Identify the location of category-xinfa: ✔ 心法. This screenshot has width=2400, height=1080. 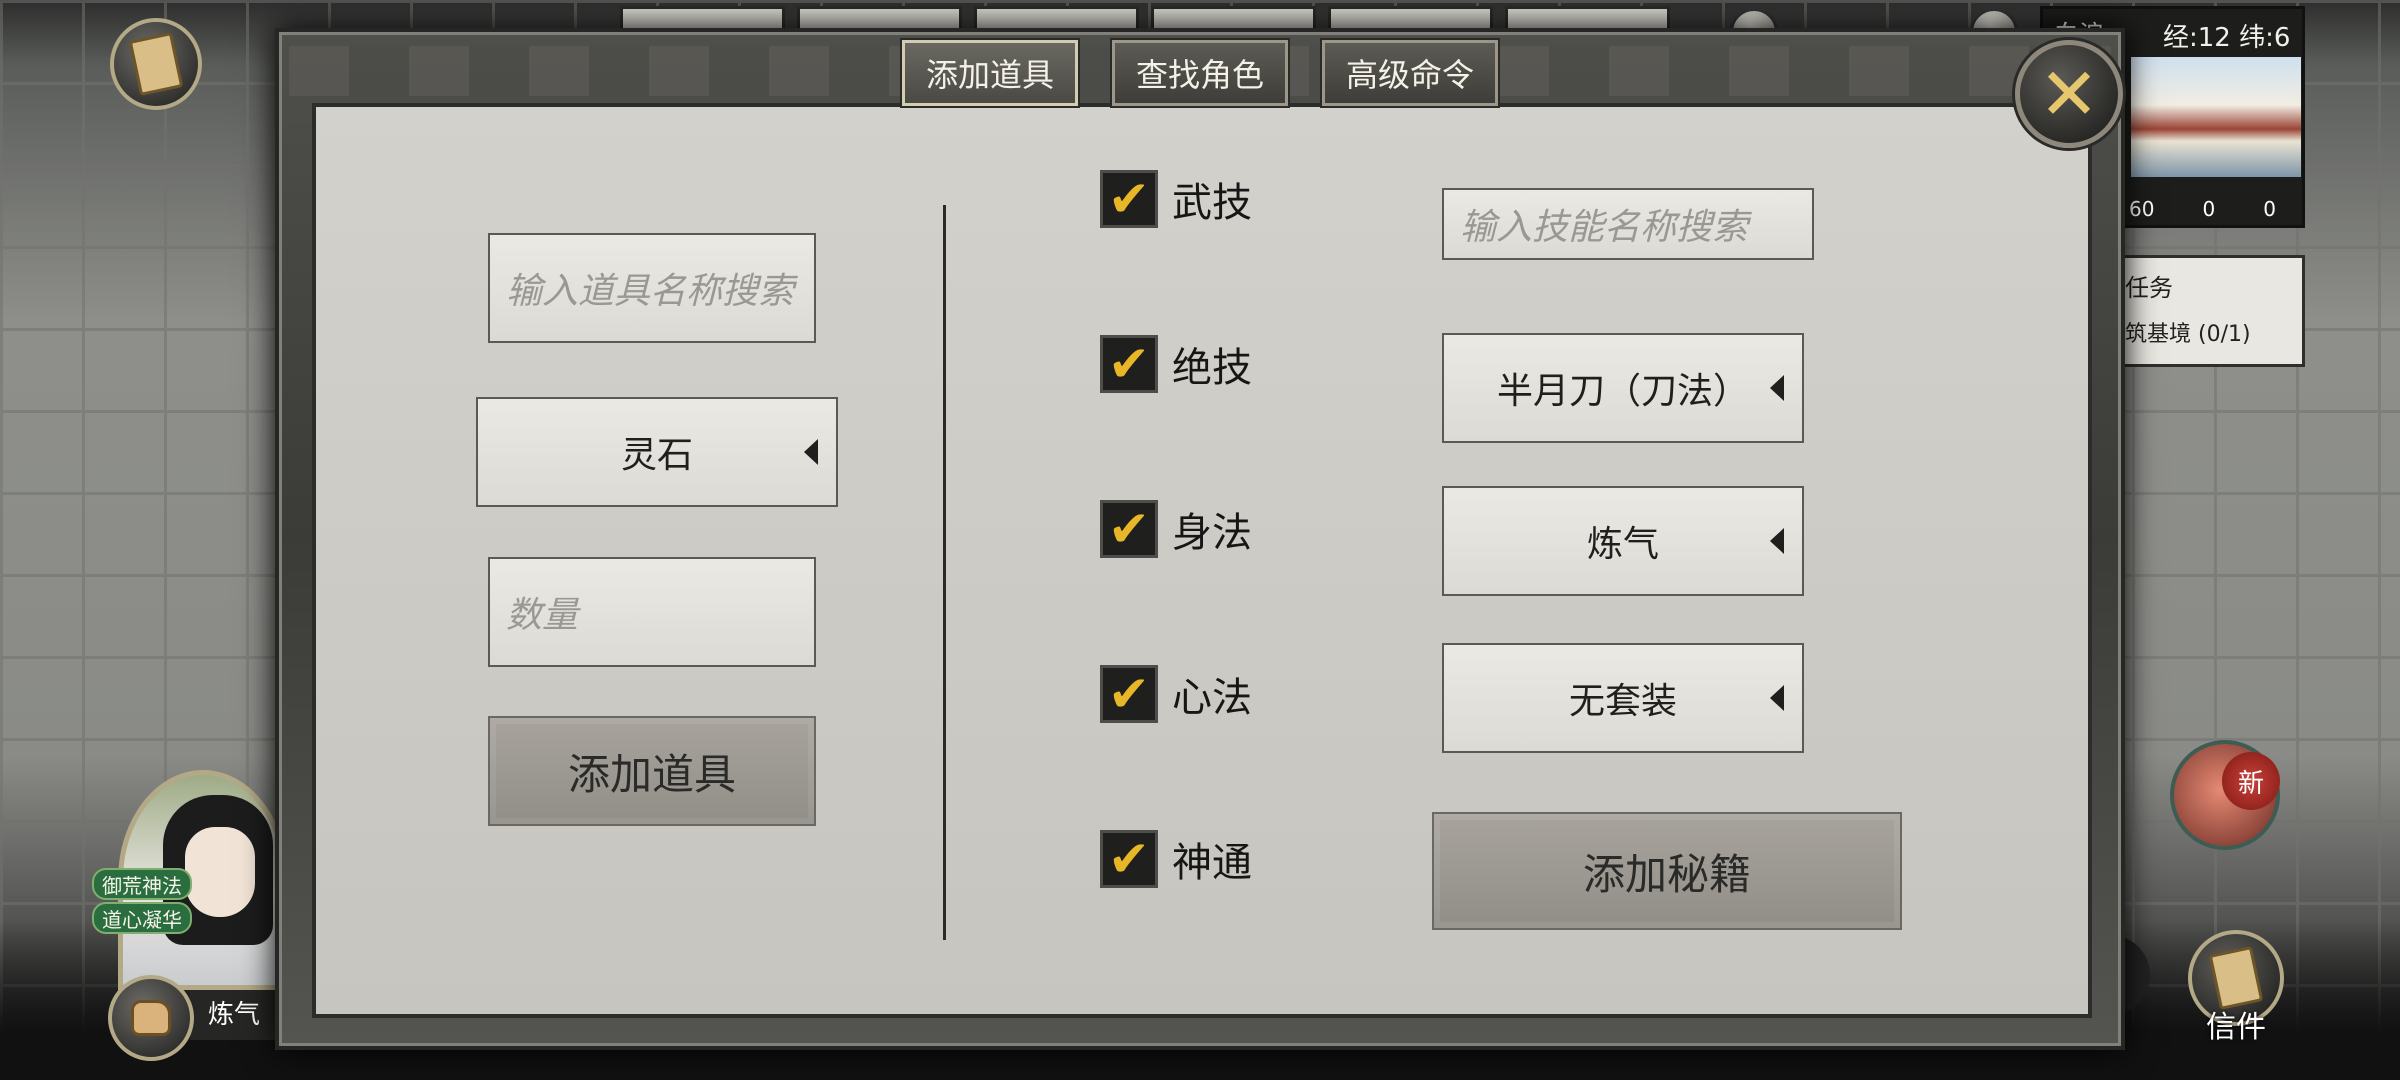
(1176, 694).